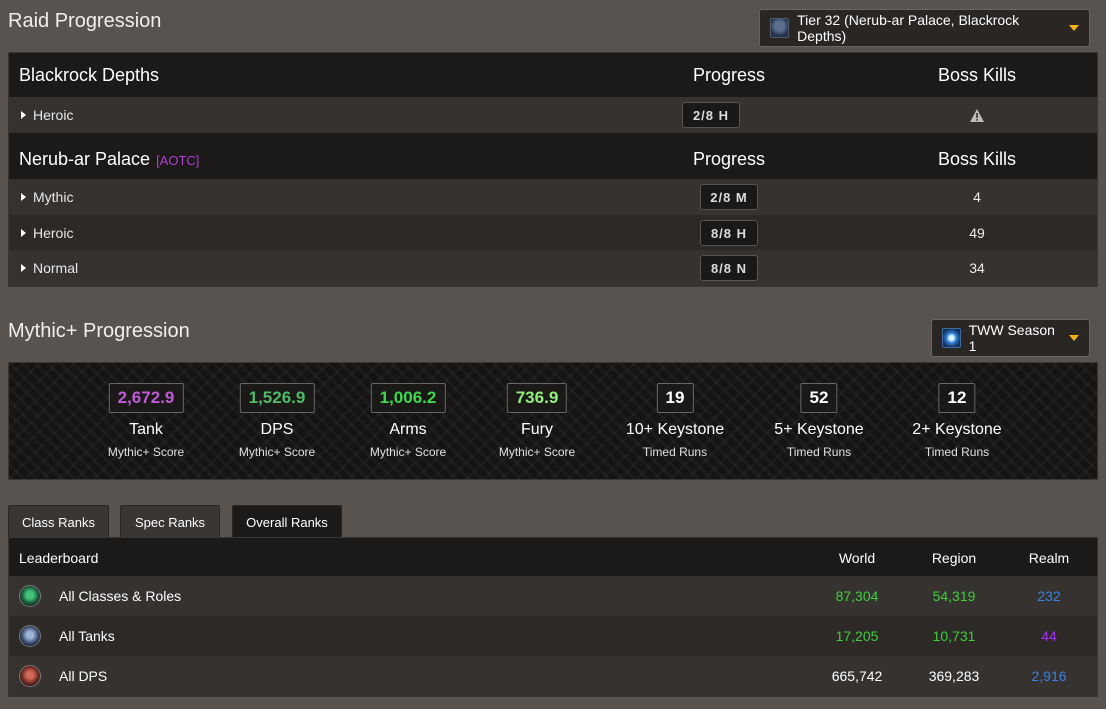  What do you see at coordinates (553, 636) in the screenshot?
I see `table-row: All Tanks 17,205 10,731 44` at bounding box center [553, 636].